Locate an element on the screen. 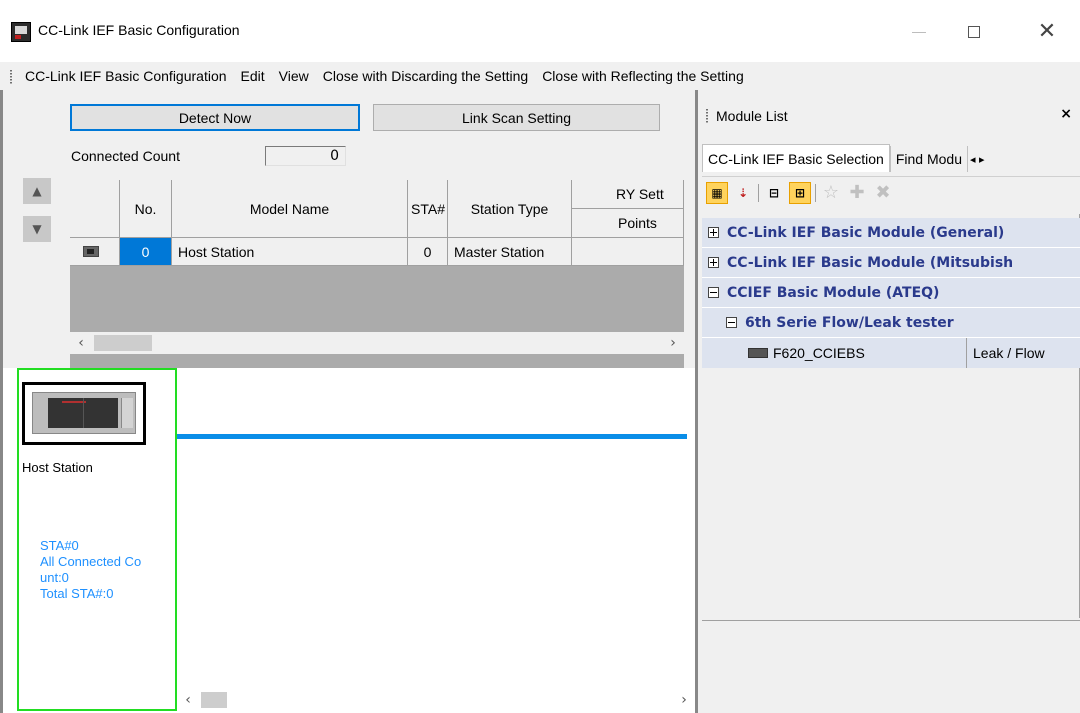  minimize-icon is located at coordinates (919, 32).